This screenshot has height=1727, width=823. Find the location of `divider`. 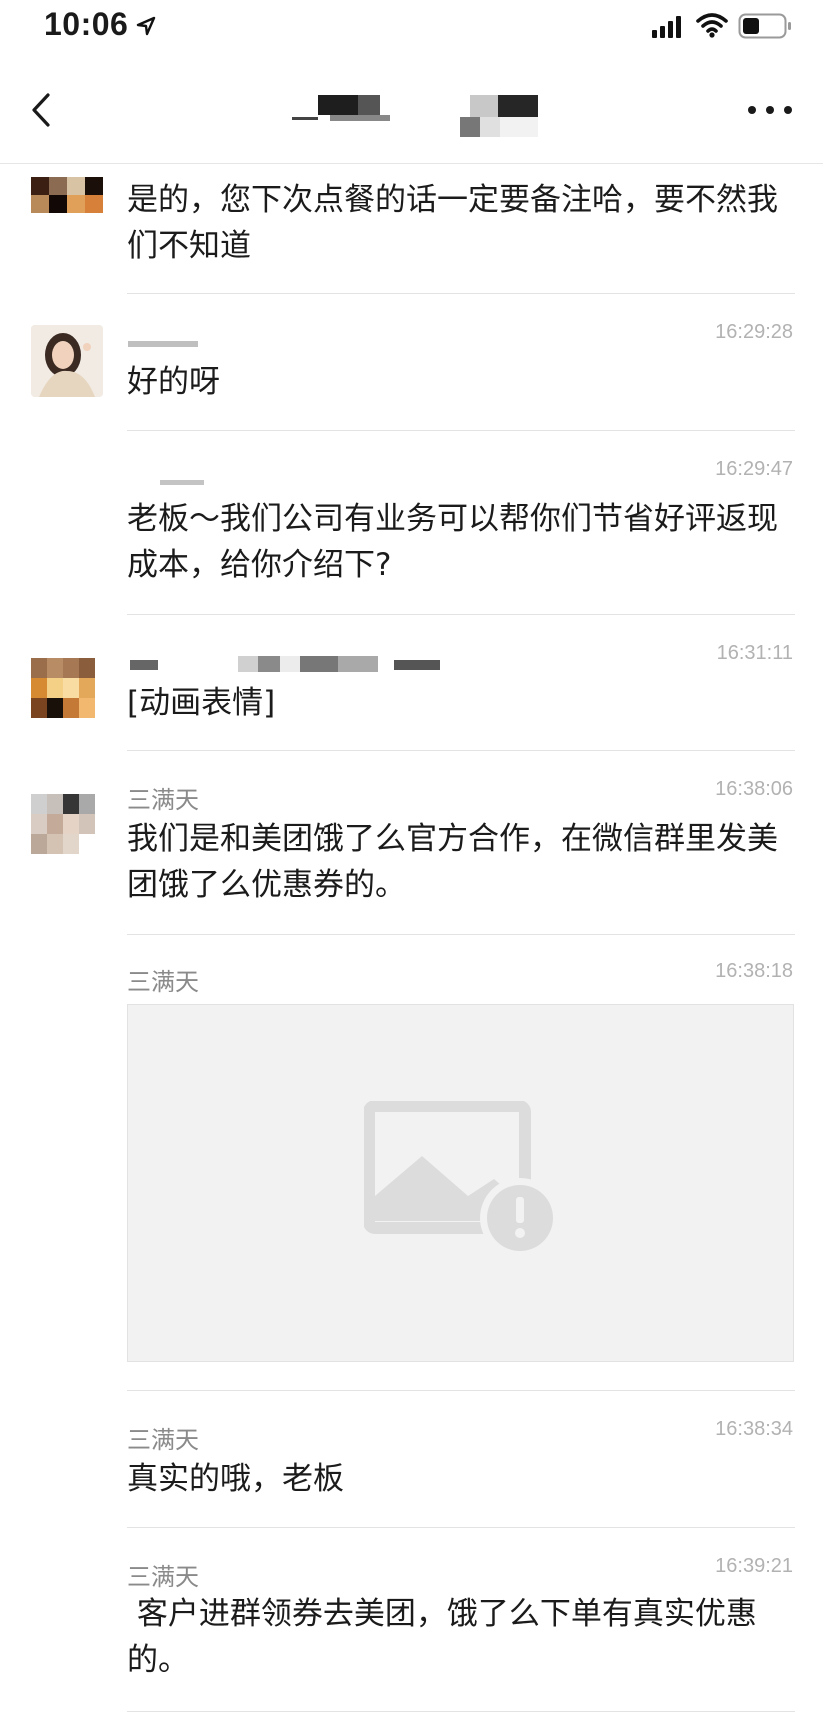

divider is located at coordinates (461, 1711).